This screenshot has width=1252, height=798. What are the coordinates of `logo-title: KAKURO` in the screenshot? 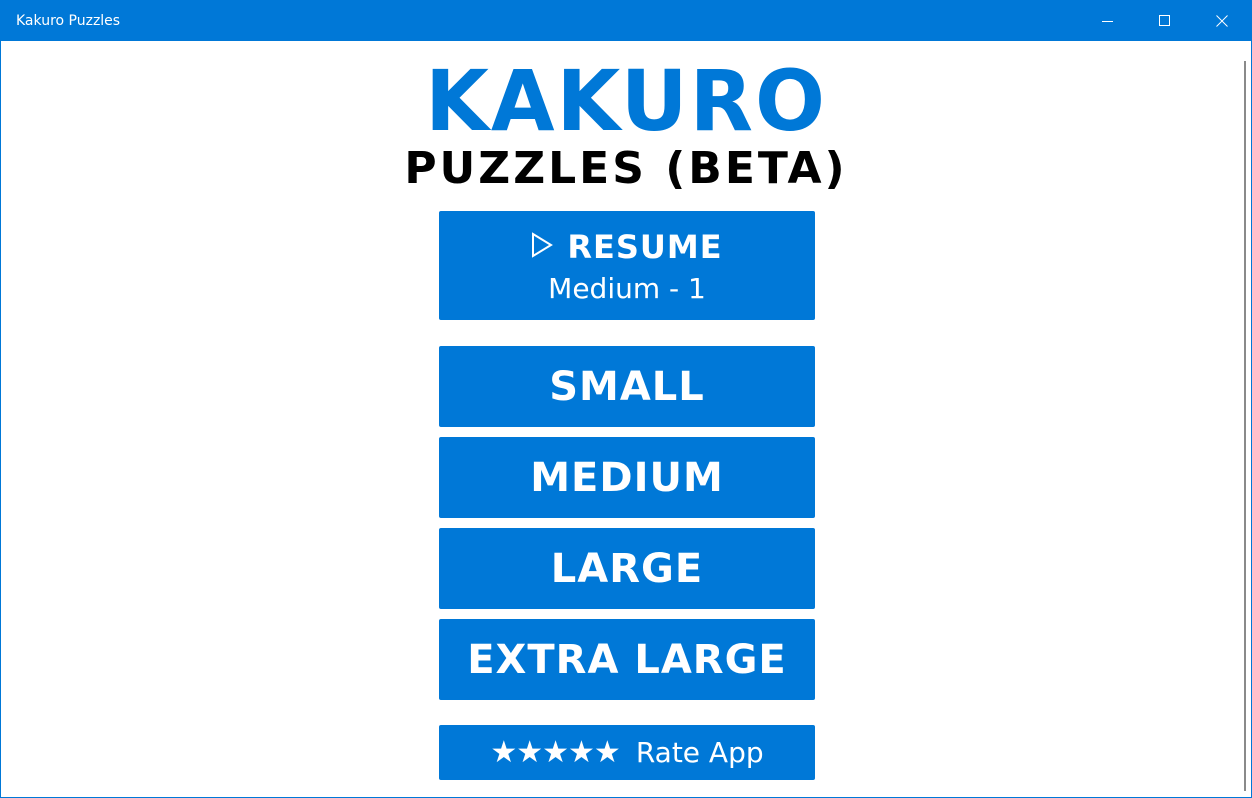 It's located at (626, 101).